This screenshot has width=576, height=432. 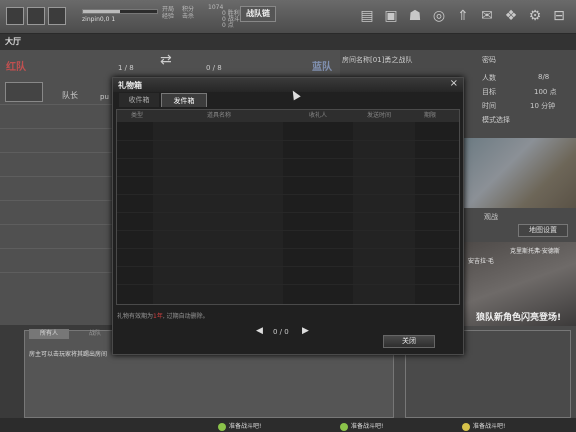 What do you see at coordinates (377, 60) in the screenshot?
I see `room-name: 房间名称[01]勇之战队` at bounding box center [377, 60].